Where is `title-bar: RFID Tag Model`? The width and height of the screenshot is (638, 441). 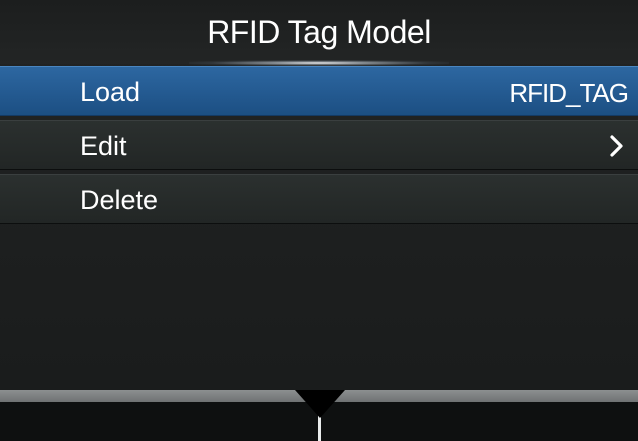 title-bar: RFID Tag Model is located at coordinates (319, 33).